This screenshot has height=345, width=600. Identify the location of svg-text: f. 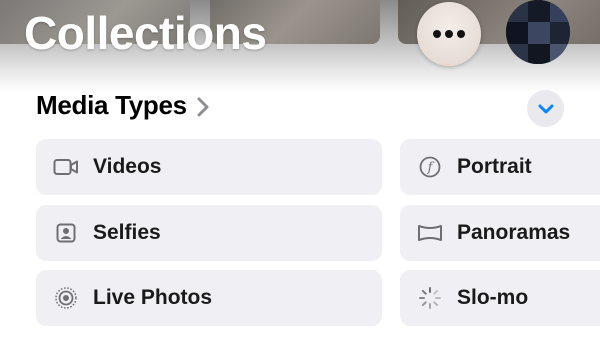
(431, 168).